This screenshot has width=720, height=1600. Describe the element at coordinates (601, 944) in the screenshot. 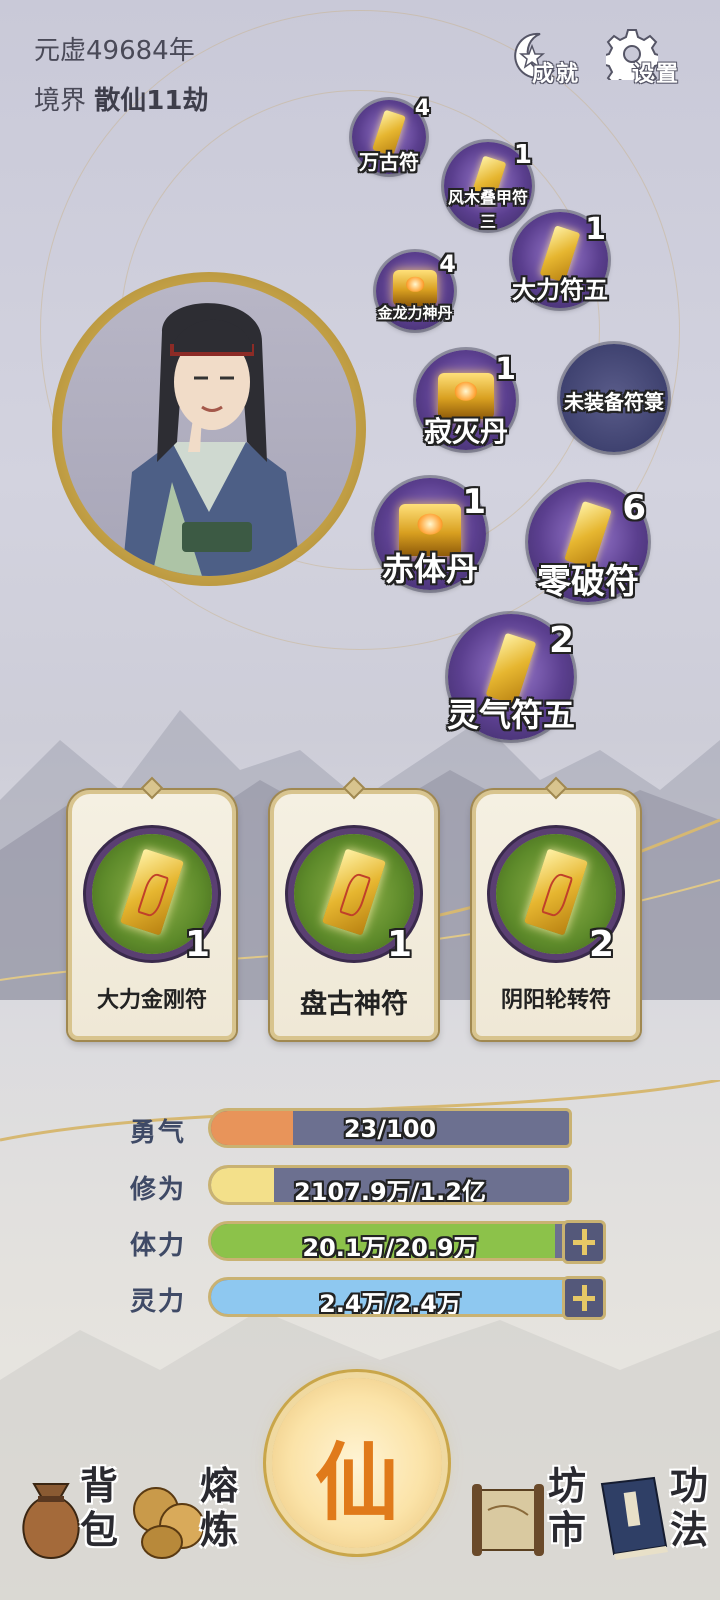

I see `card-count: 2` at that location.